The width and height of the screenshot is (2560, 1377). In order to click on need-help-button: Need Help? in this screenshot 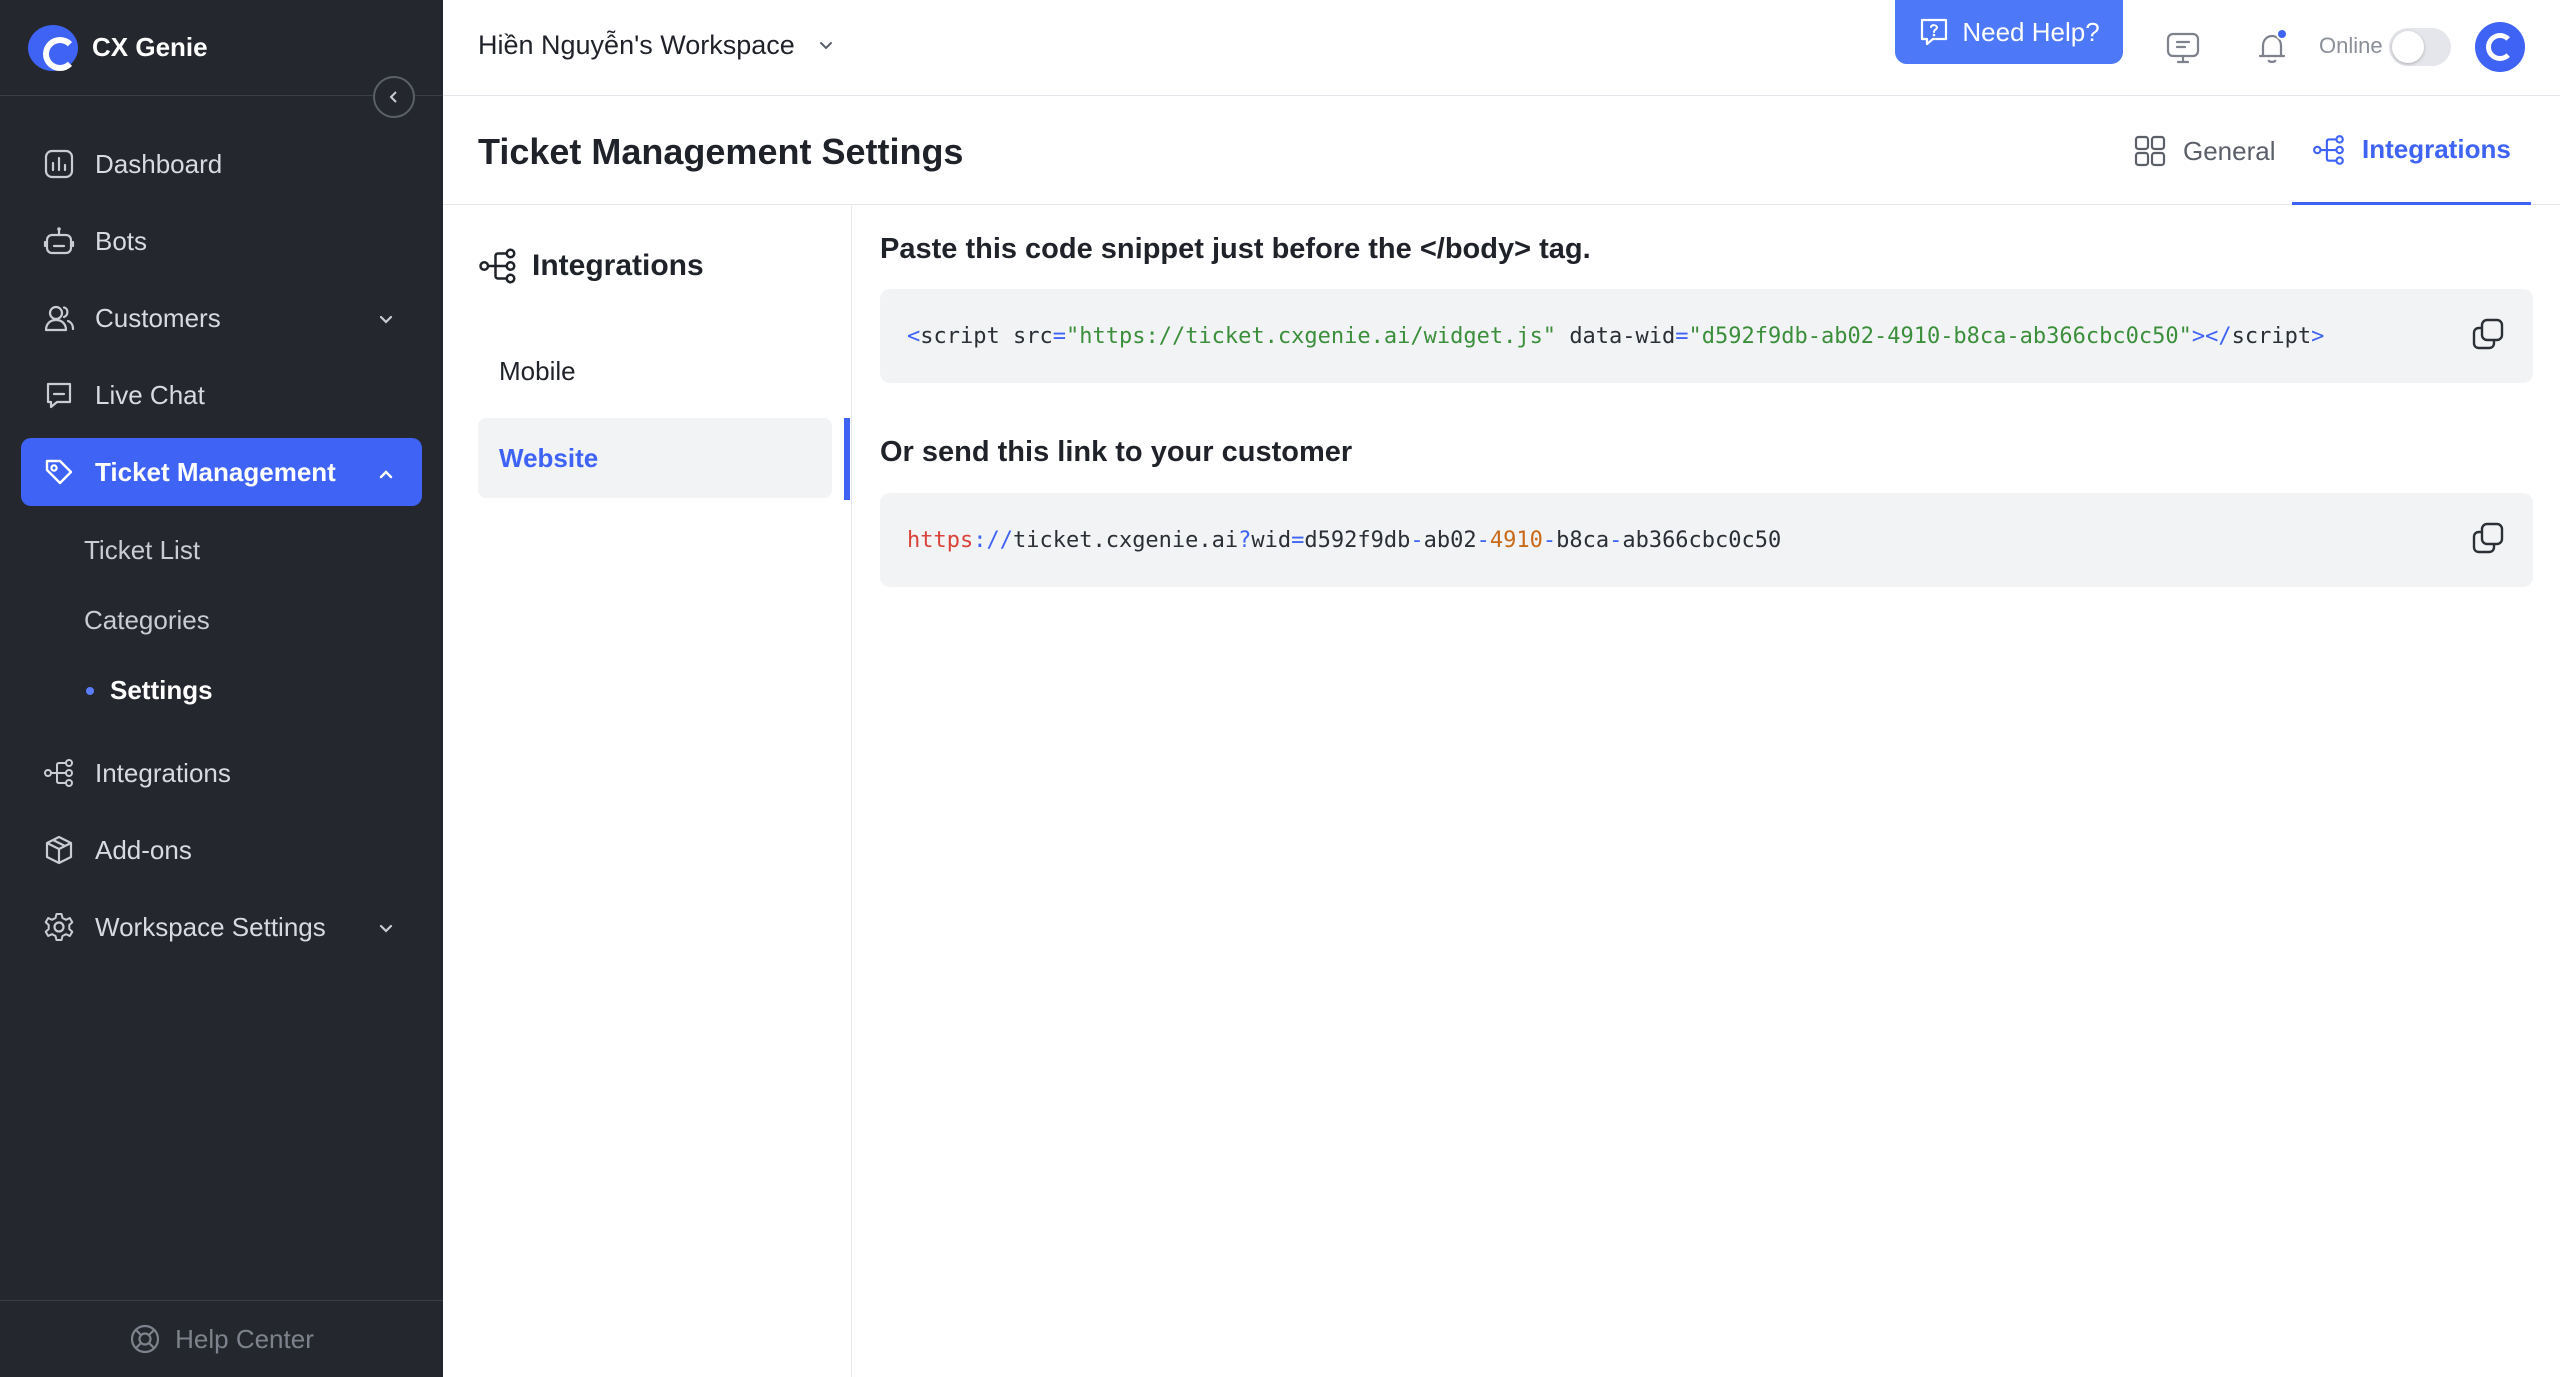, I will do `click(2009, 32)`.